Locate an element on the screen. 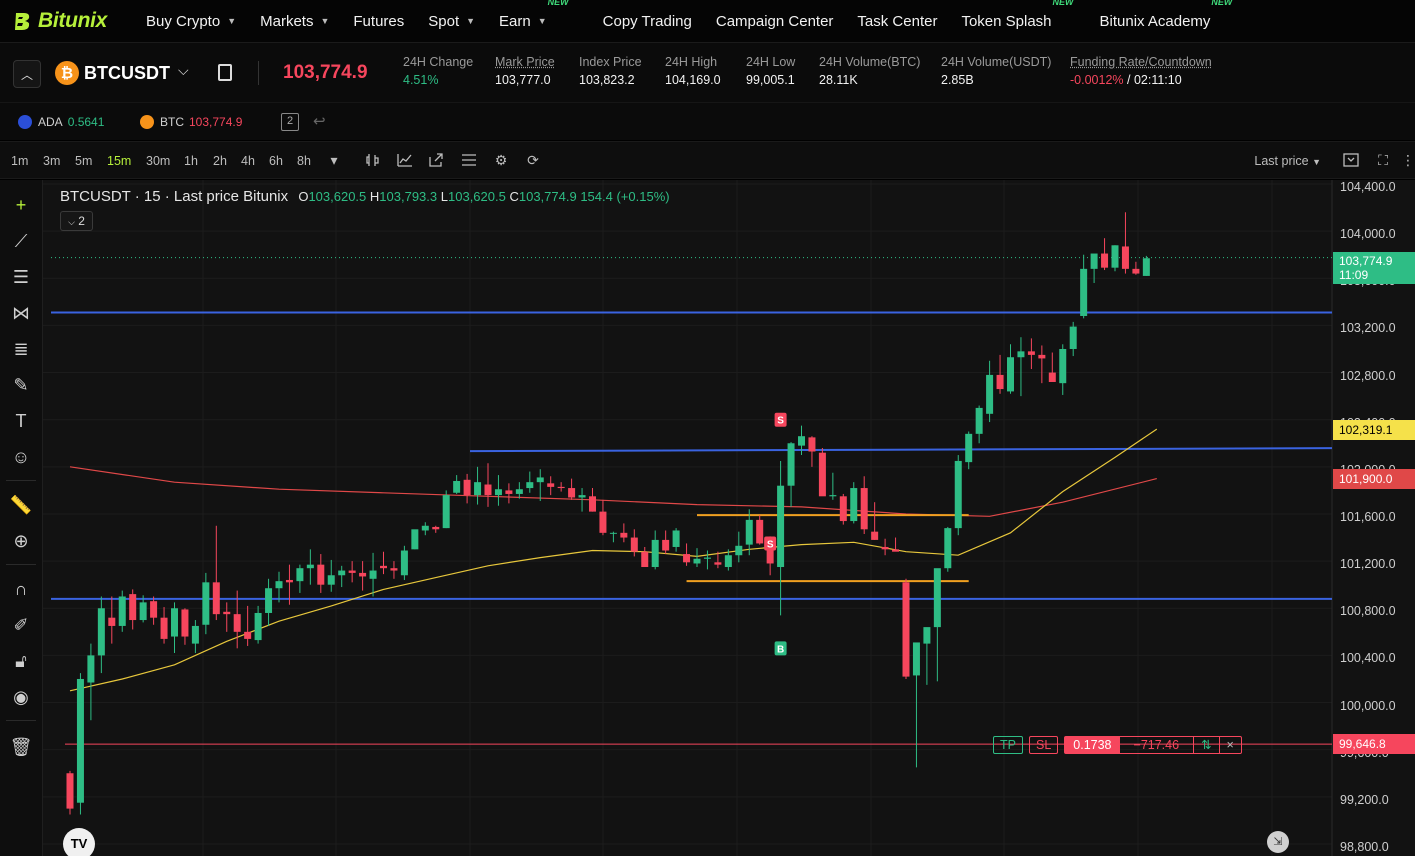  scroll-to-realtime-icon: ⇲ is located at coordinates (1278, 842).